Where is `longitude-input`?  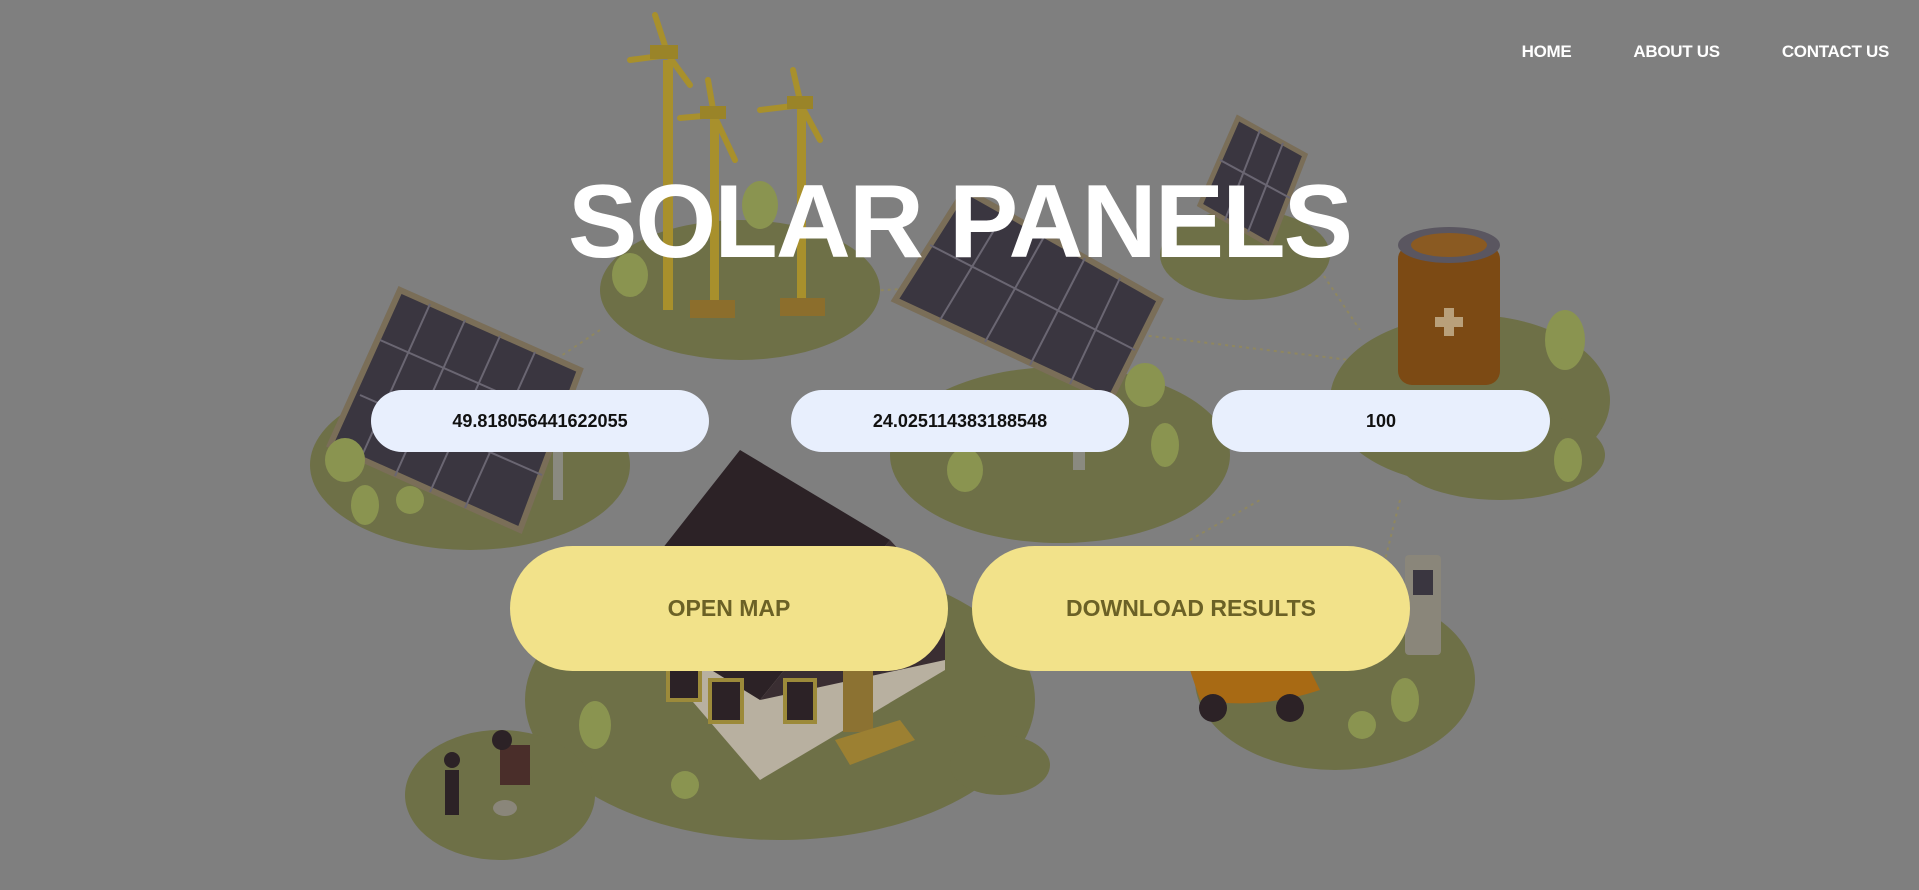 longitude-input is located at coordinates (960, 421).